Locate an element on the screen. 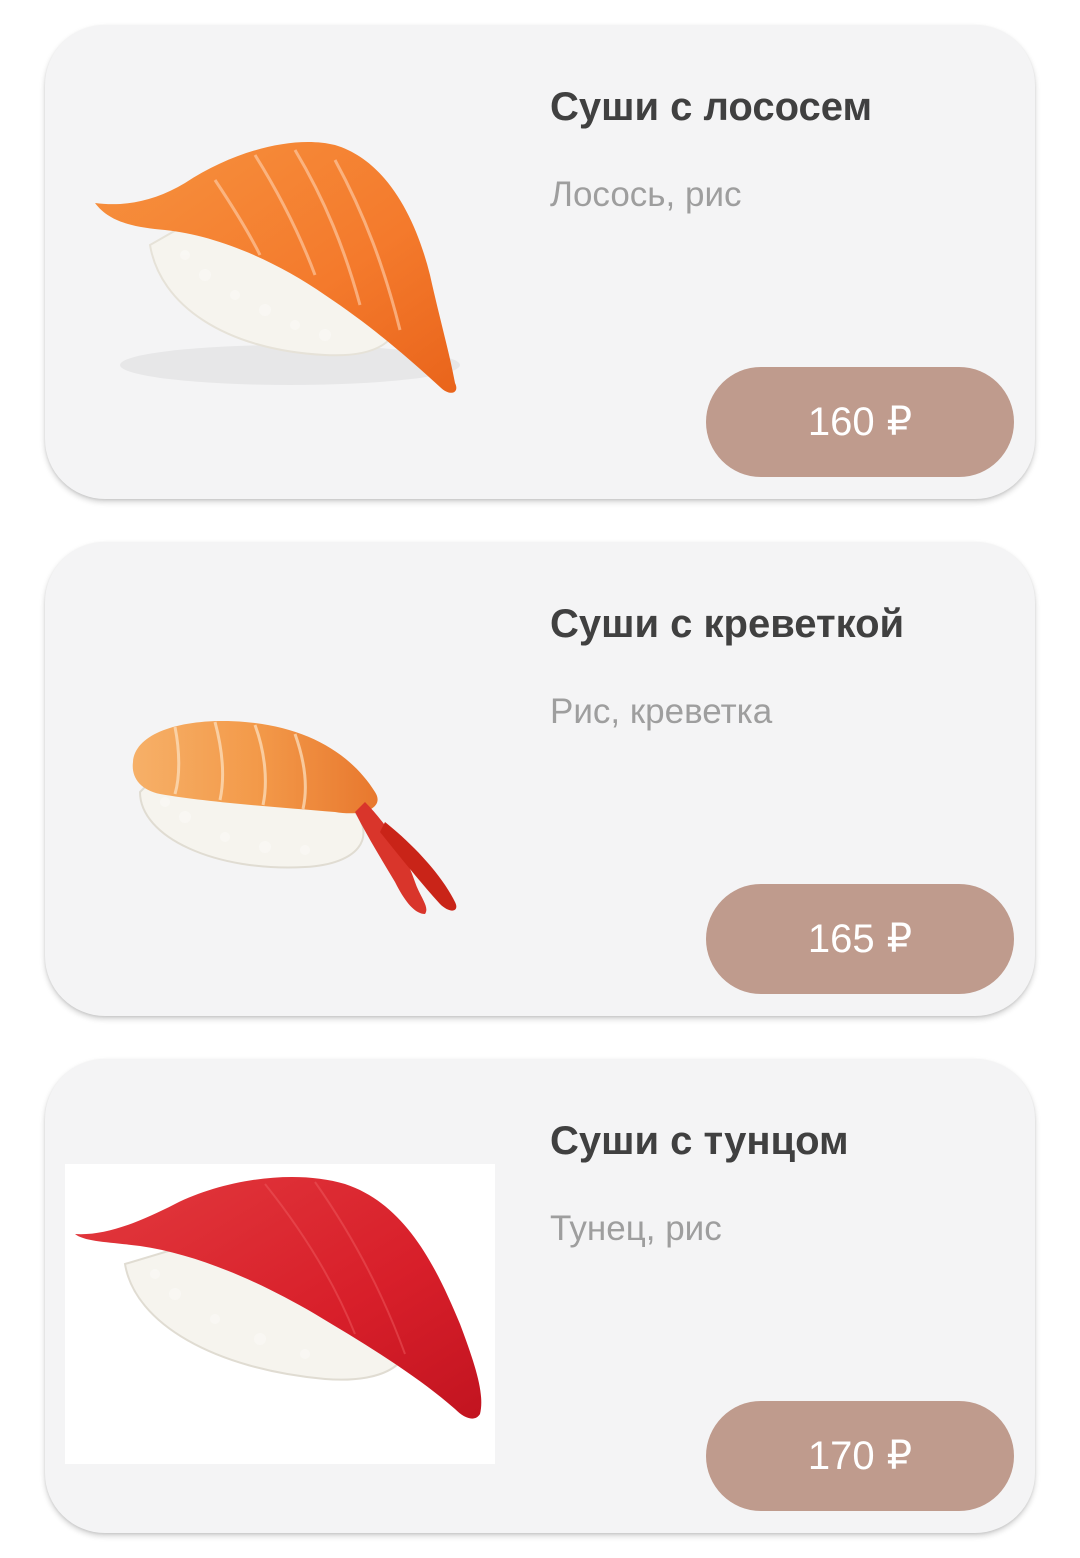 Image resolution: width=1080 pixels, height=1558 pixels. product-ingredients: Рис, креветка is located at coordinates (661, 711).